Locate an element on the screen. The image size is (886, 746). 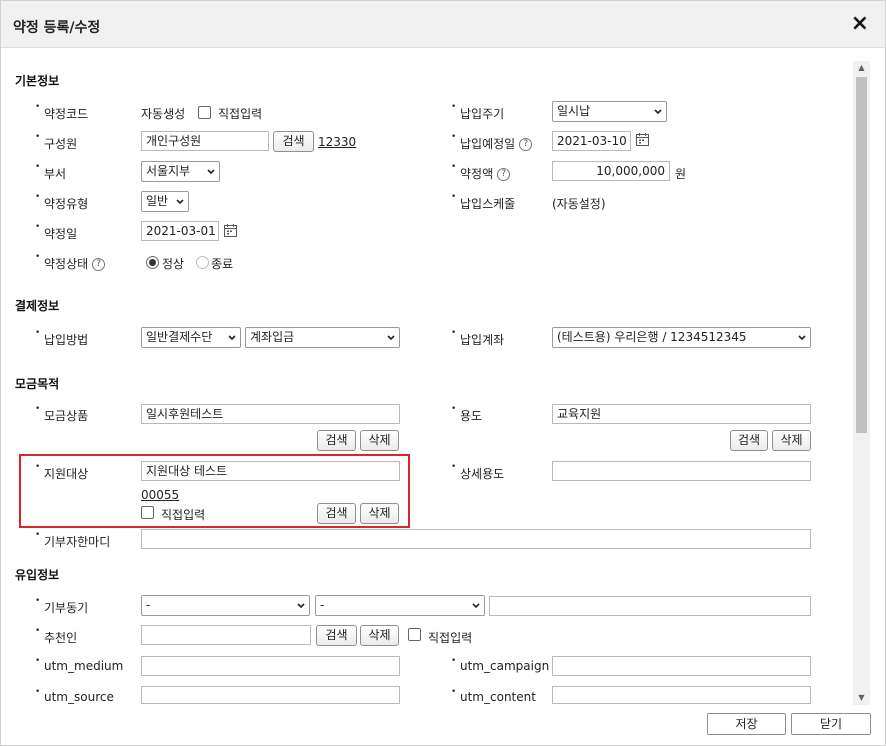
payment-account-select: (테스트용) 우리은행 / 1234512345 is located at coordinates (681, 337).